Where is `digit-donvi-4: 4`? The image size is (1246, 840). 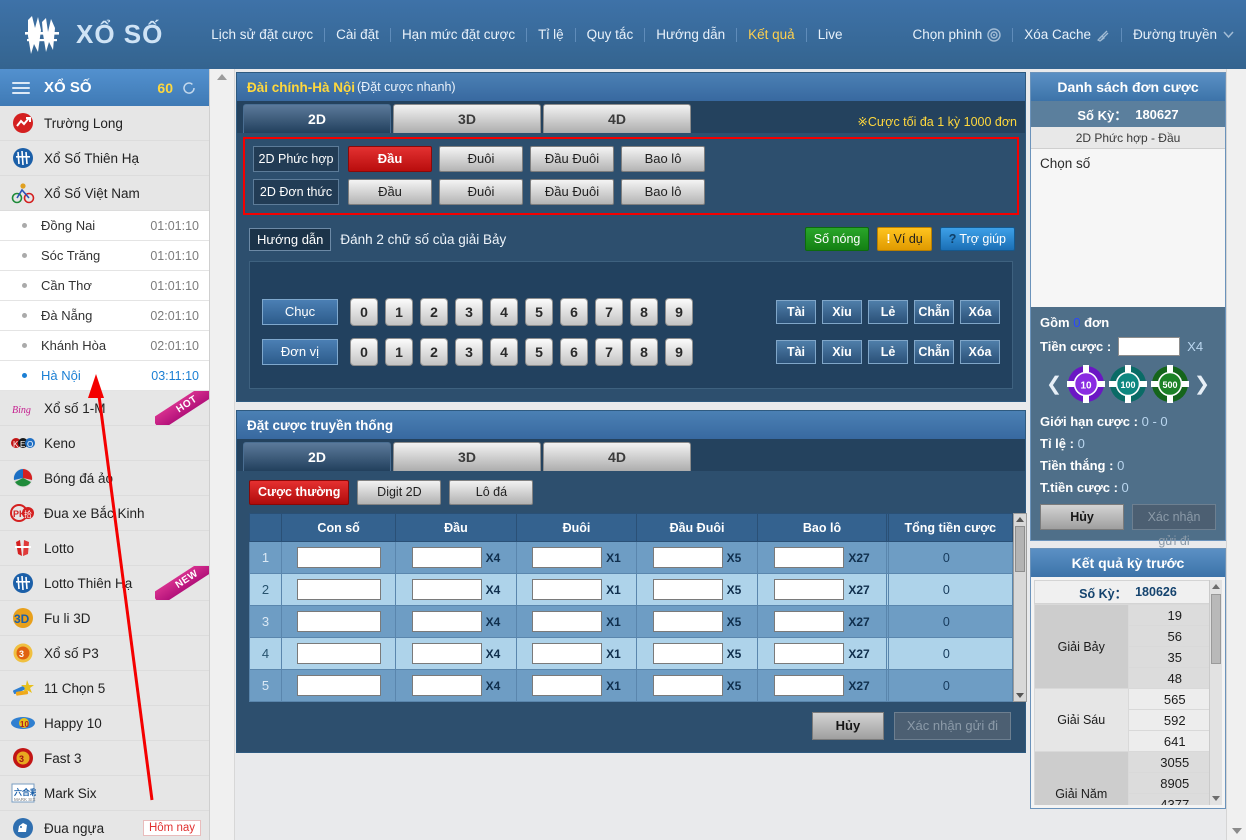
digit-donvi-4: 4 is located at coordinates (504, 352).